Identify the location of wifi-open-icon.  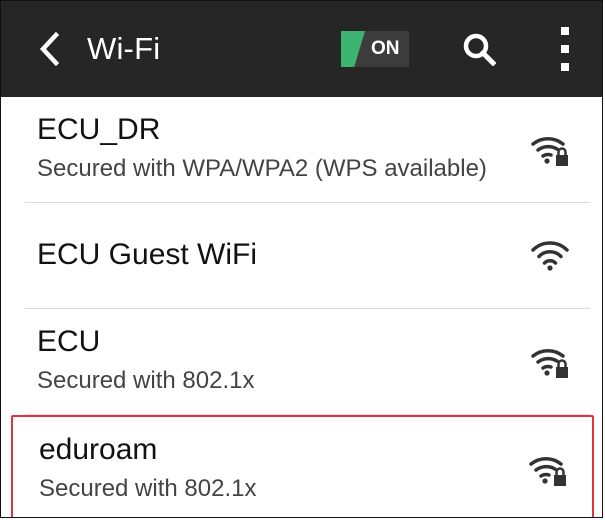
(550, 256).